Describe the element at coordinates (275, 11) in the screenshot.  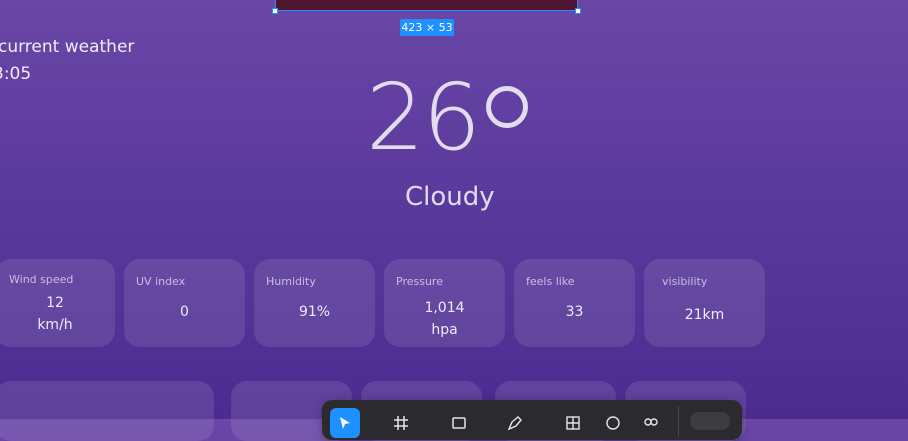
I see `resize-handle-bottom-left` at that location.